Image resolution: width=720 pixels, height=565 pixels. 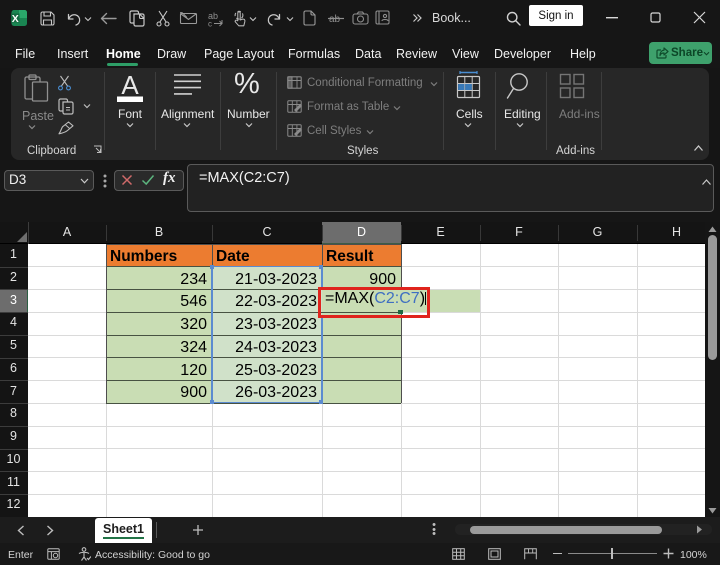 I want to click on svg-text: A, so click(x=130, y=86).